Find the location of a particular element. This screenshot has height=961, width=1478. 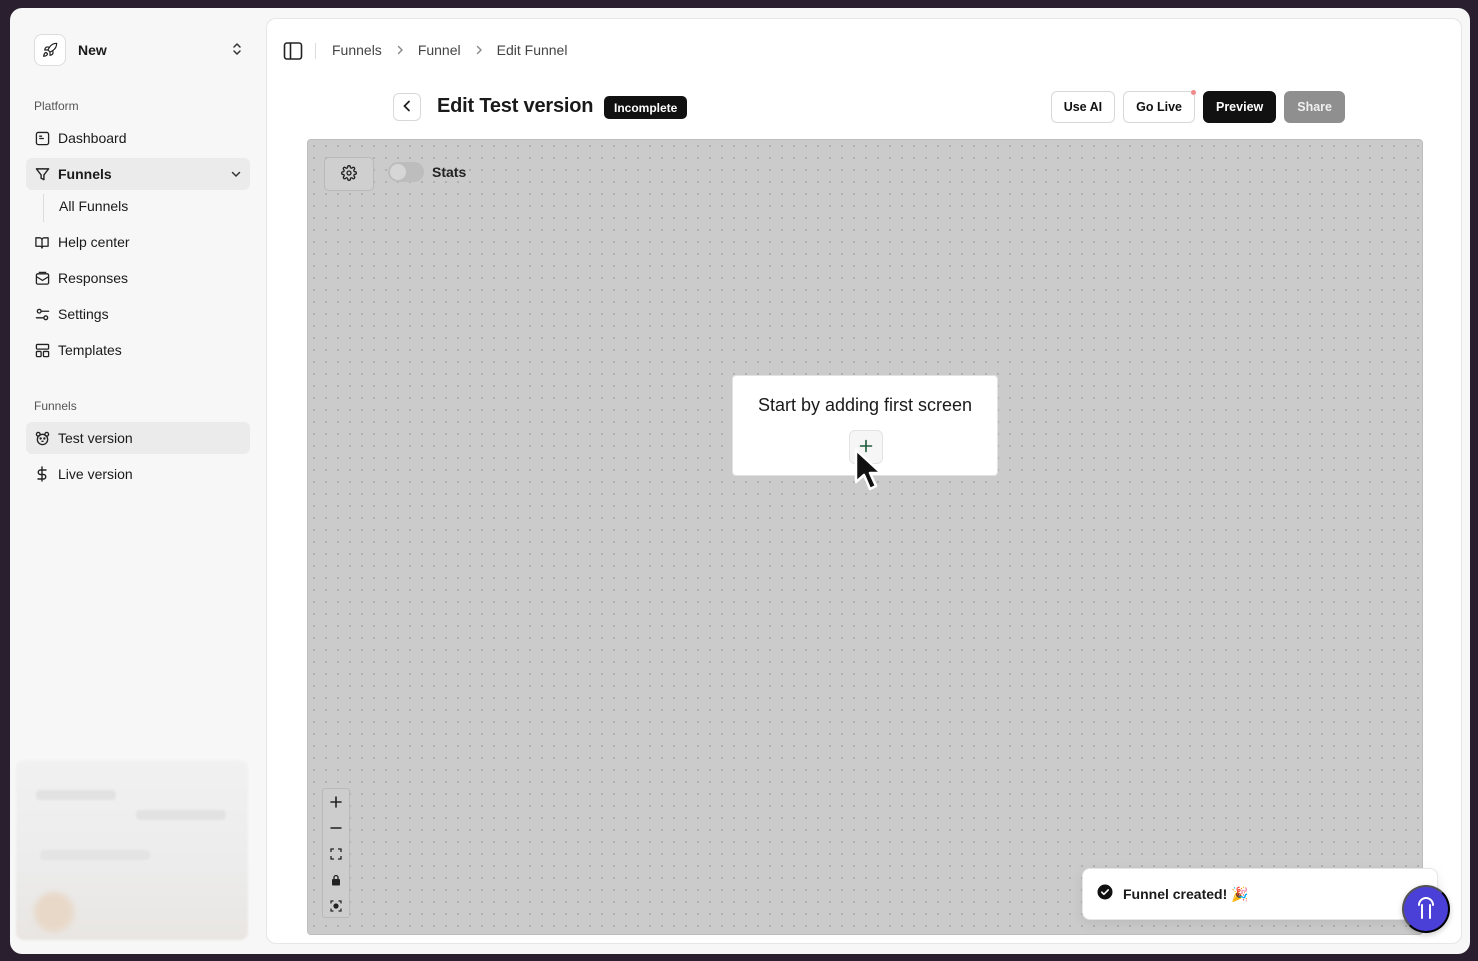

breadcrumb: Funnels Funnel Edit Funnel is located at coordinates (449, 50).